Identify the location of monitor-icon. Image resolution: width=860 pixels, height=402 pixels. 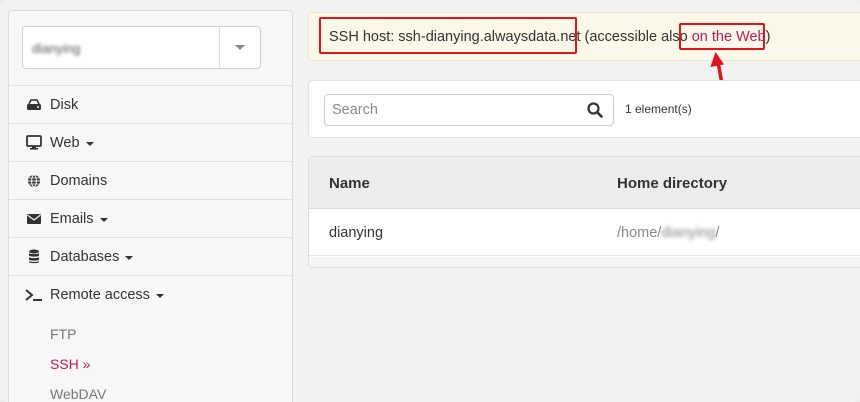
(33, 143).